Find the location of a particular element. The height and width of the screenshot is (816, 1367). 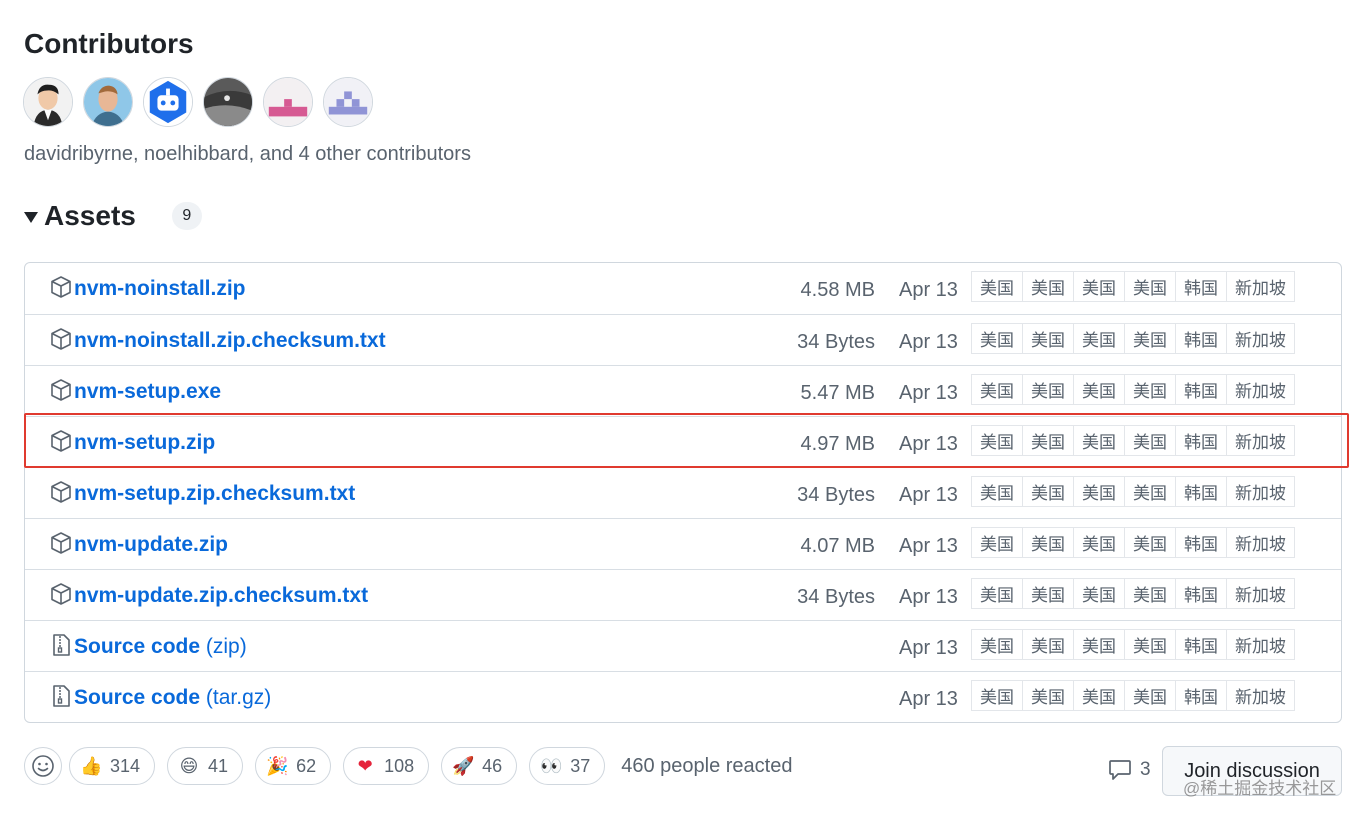

hooray-icon: 🎉 is located at coordinates (277, 765).